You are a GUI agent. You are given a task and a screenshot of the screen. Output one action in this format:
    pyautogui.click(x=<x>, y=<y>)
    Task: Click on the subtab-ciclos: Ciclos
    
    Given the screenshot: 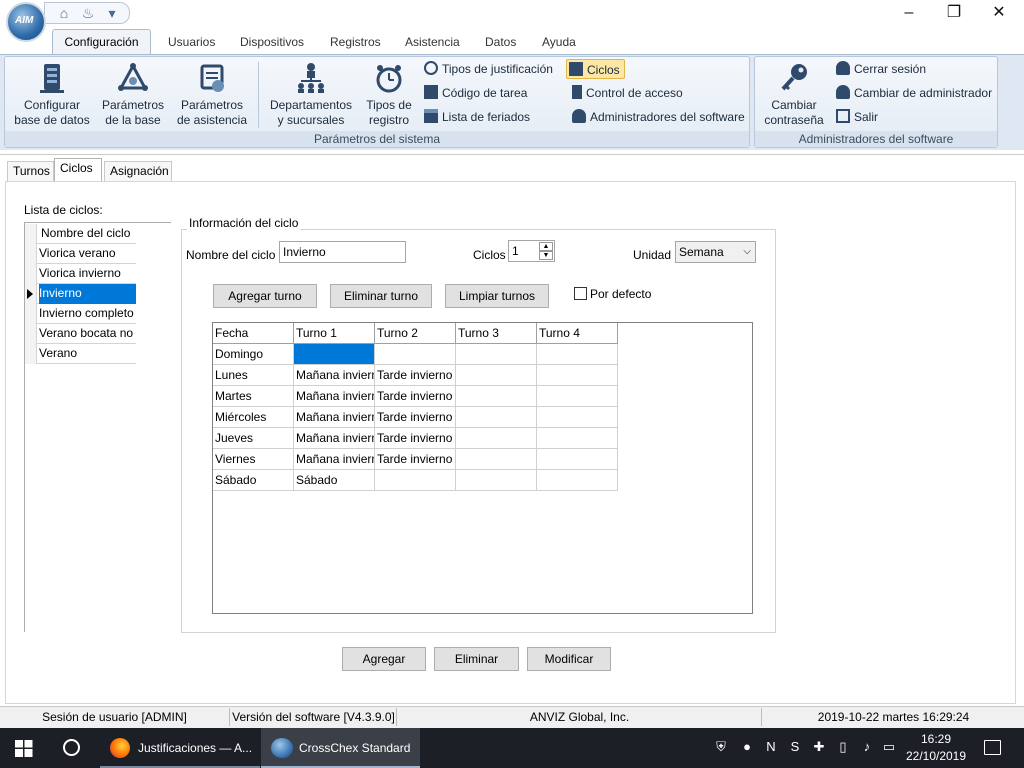 What is the action you would take?
    pyautogui.click(x=78, y=170)
    